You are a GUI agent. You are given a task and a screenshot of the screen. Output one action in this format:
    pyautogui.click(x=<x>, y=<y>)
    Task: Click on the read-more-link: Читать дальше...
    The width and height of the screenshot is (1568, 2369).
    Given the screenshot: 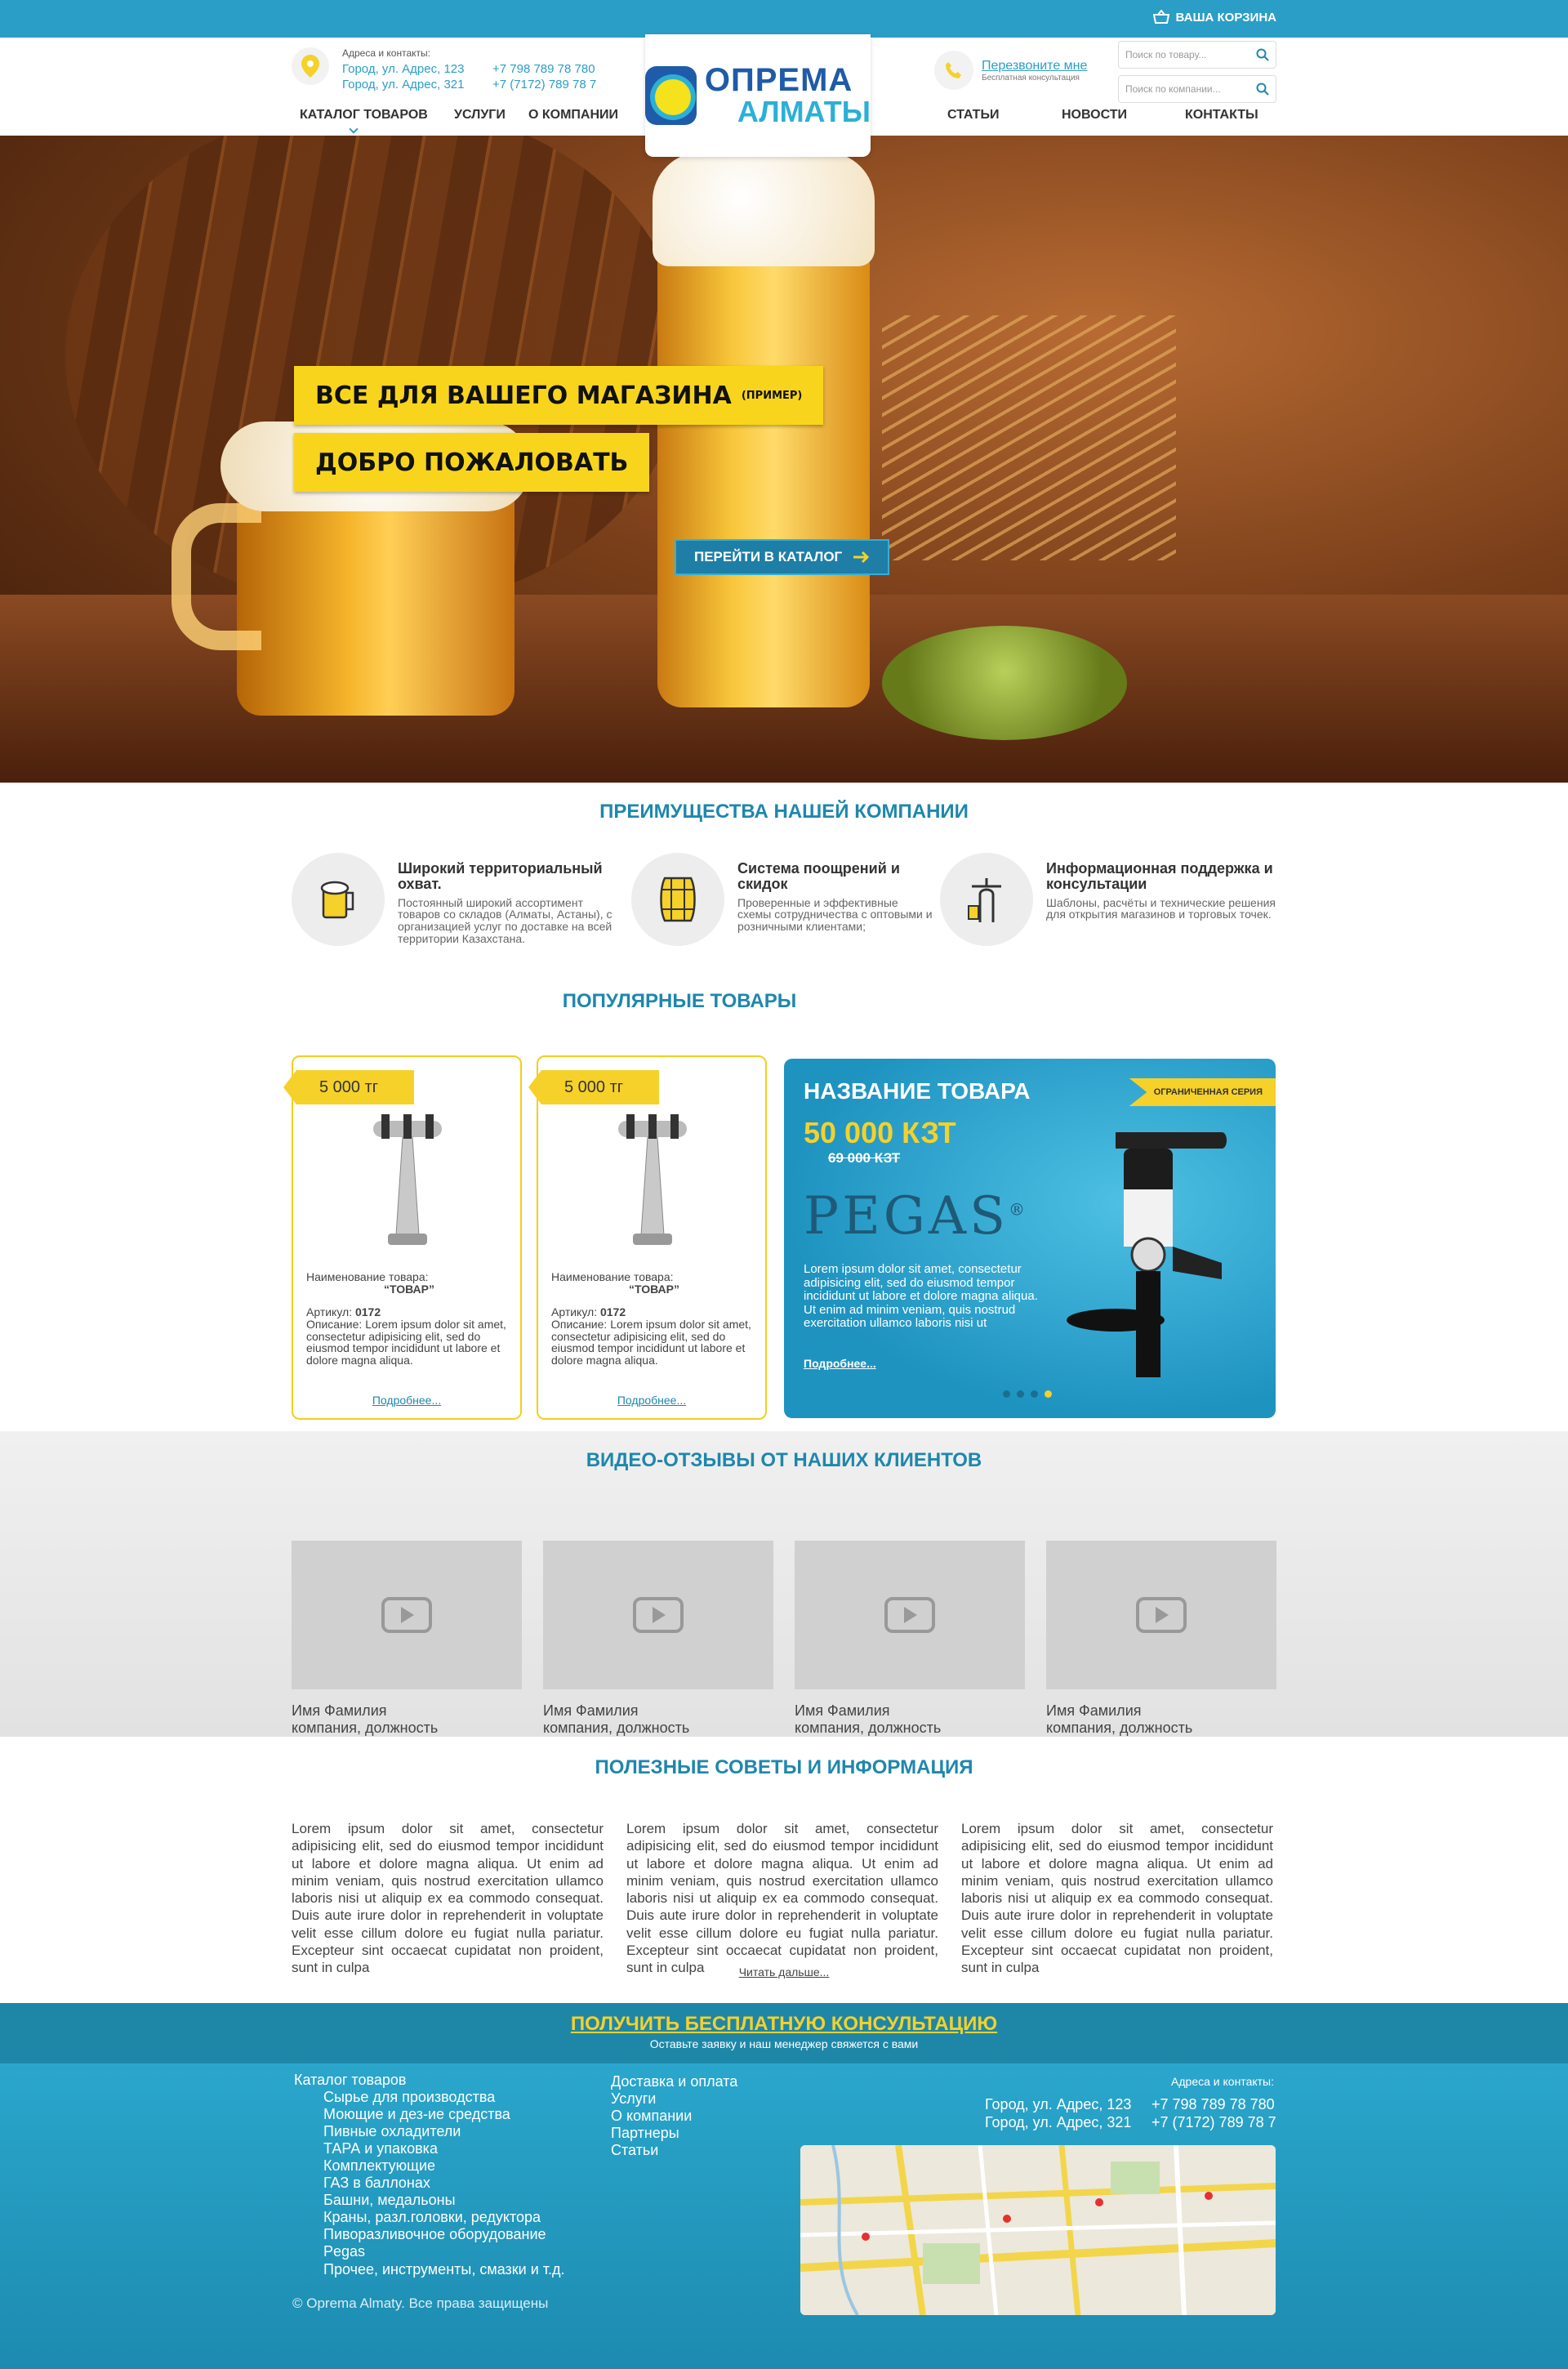 What is the action you would take?
    pyautogui.click(x=784, y=1972)
    